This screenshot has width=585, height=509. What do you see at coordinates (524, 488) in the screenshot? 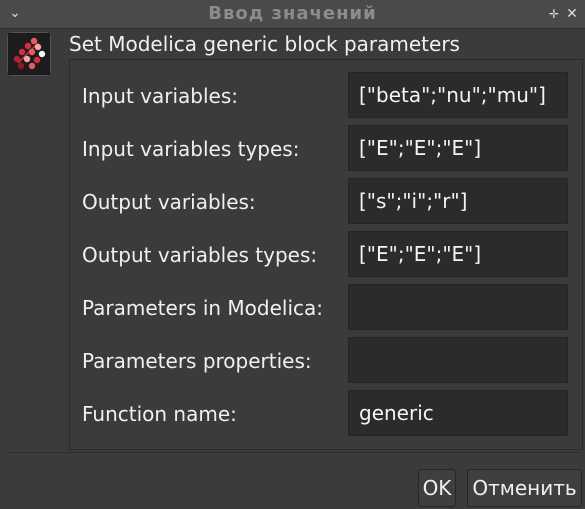
I see `cancel-button: Отменить` at bounding box center [524, 488].